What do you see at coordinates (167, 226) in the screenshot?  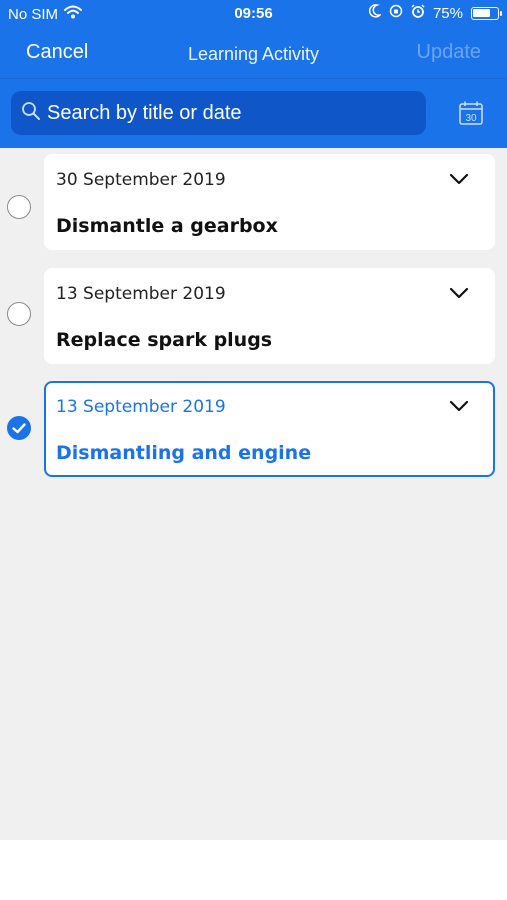 I see `activity-title: Dismantle a gearbox` at bounding box center [167, 226].